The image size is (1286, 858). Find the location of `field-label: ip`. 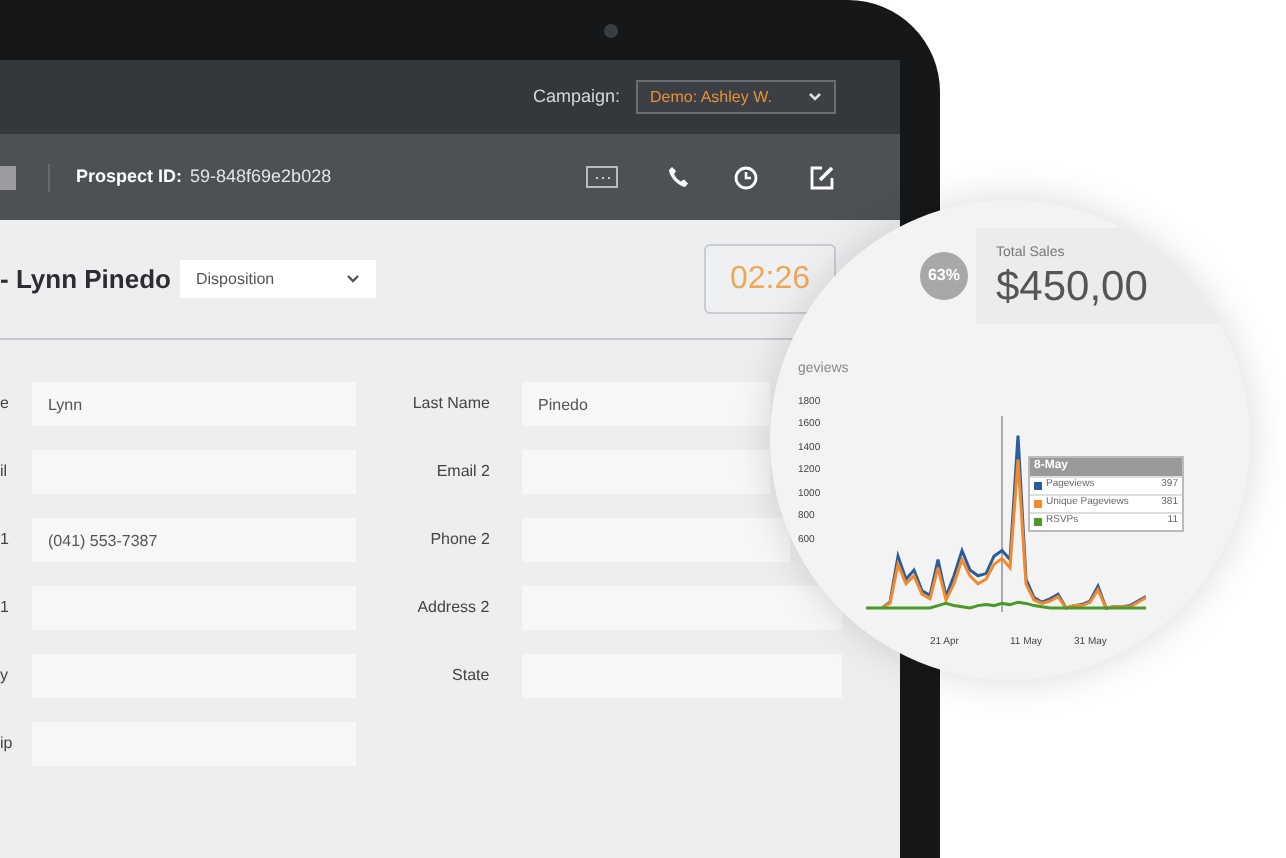

field-label: ip is located at coordinates (7, 744).